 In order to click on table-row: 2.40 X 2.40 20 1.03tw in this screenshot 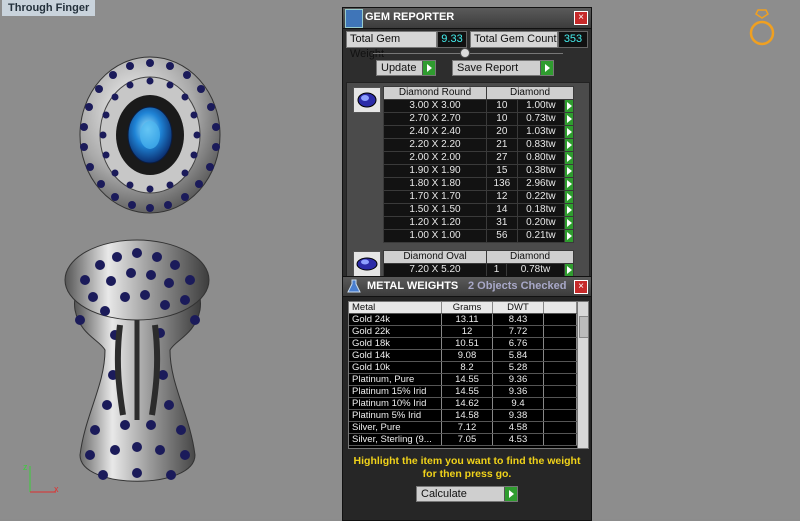, I will do `click(478, 132)`.